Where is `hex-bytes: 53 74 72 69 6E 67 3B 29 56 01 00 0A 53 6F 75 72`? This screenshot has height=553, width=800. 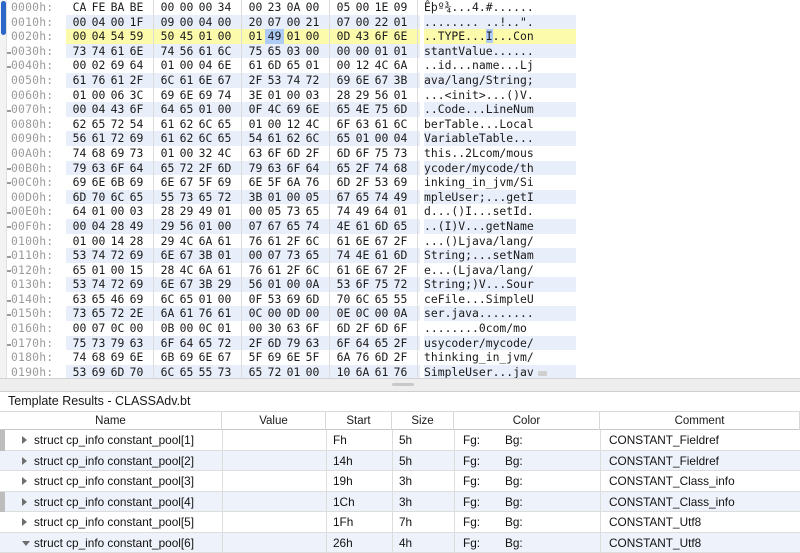
hex-bytes: 53 74 72 69 6E 67 3B 29 56 01 00 0A 53 6F 75 72 is located at coordinates (243, 284).